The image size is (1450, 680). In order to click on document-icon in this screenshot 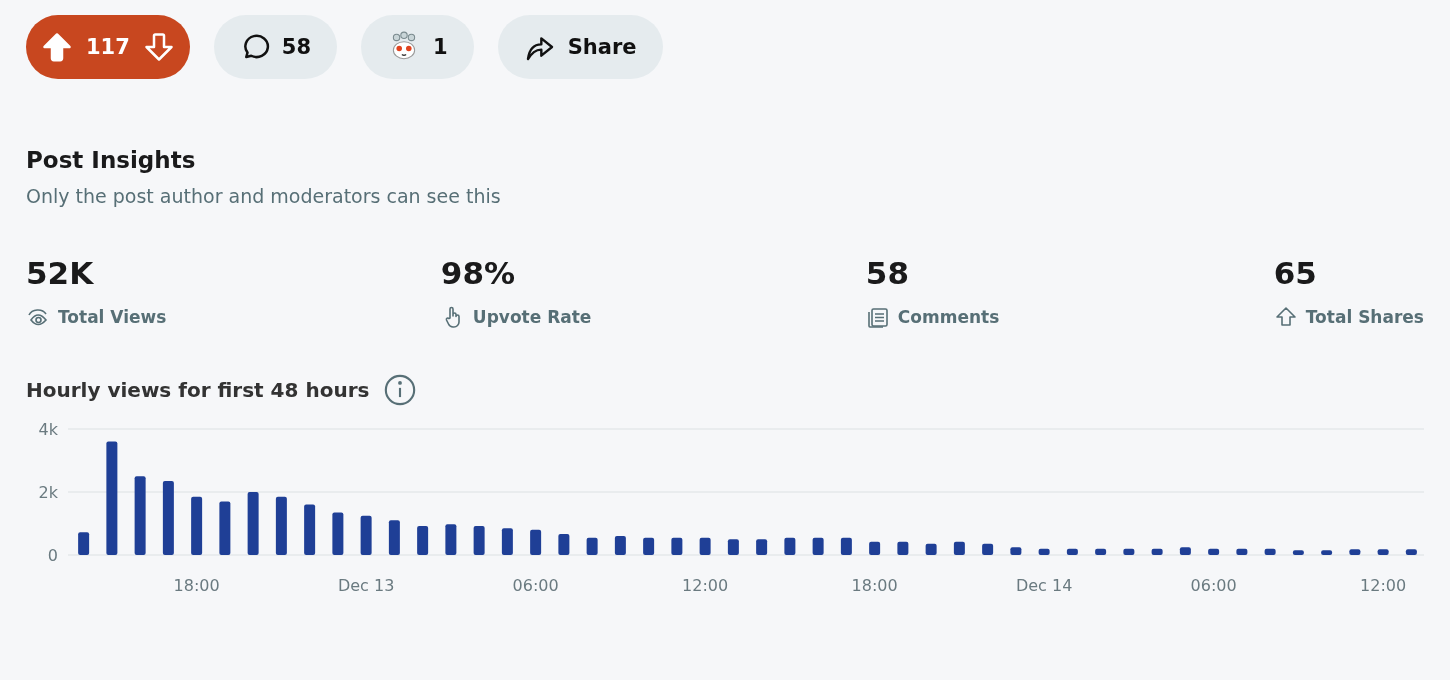, I will do `click(877, 317)`.